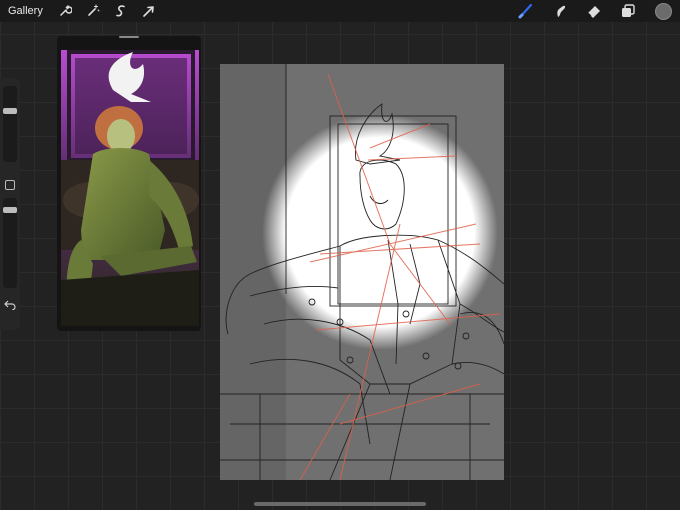  I want to click on sidebar, so click(10, 204).